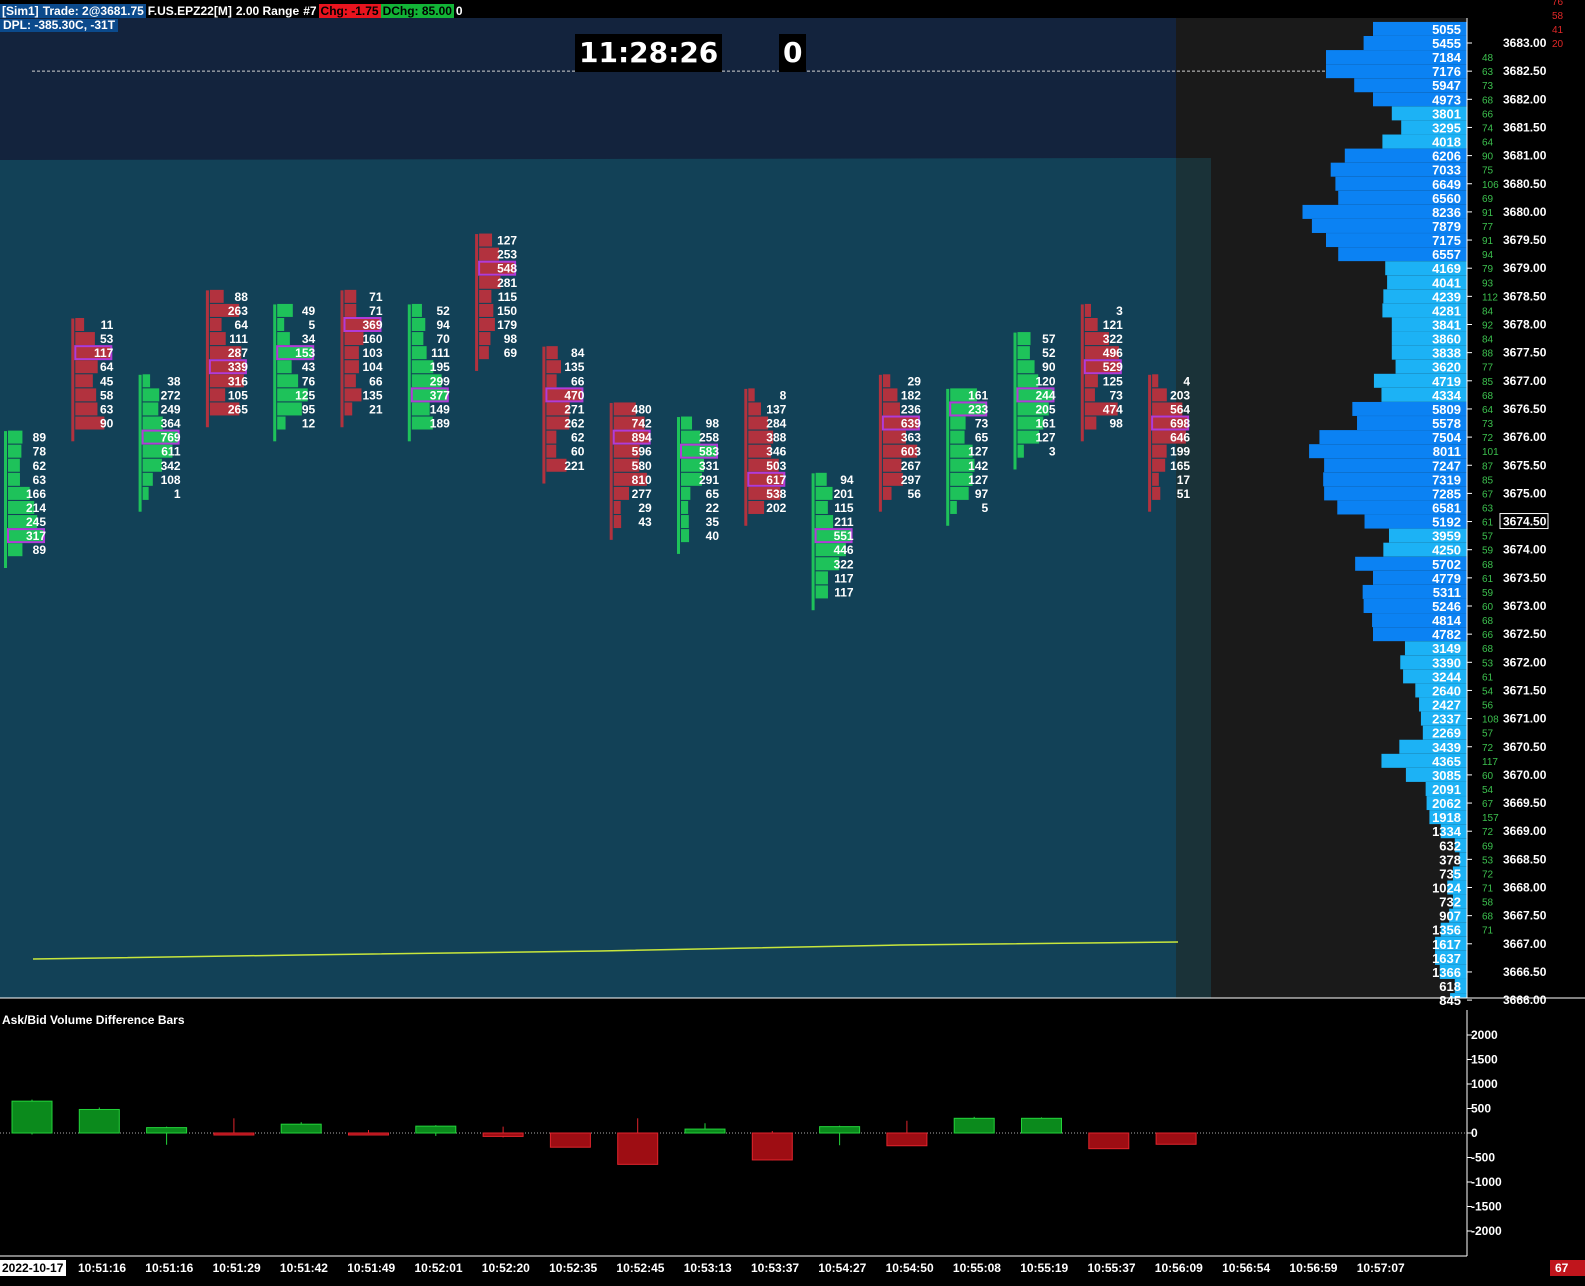 This screenshot has height=1286, width=1585. Describe the element at coordinates (1488, 86) in the screenshot. I see `level-count: 73` at that location.